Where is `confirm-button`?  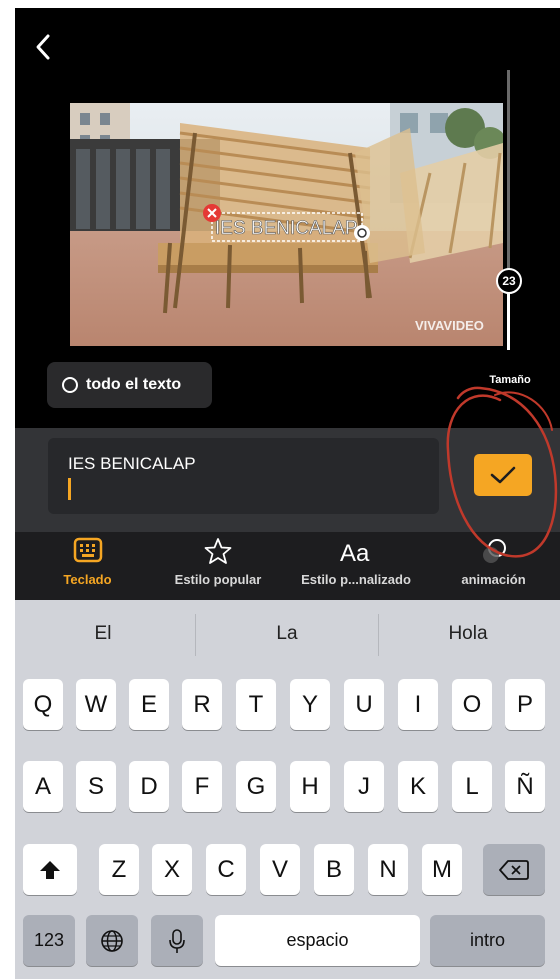
confirm-button is located at coordinates (503, 475).